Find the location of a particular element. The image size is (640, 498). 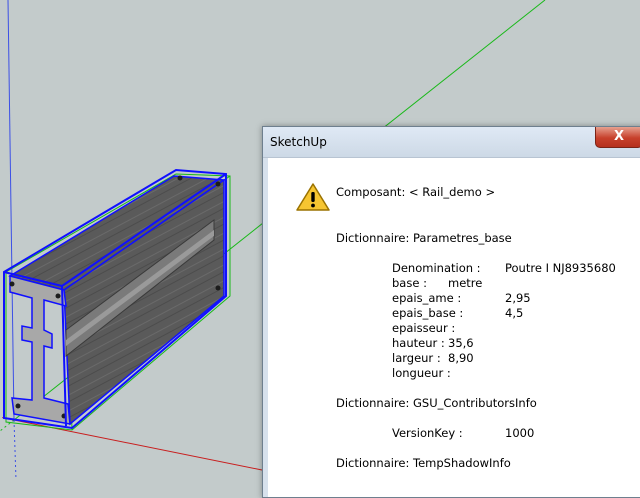

attribute-key: hauteur : is located at coordinates (418, 343).